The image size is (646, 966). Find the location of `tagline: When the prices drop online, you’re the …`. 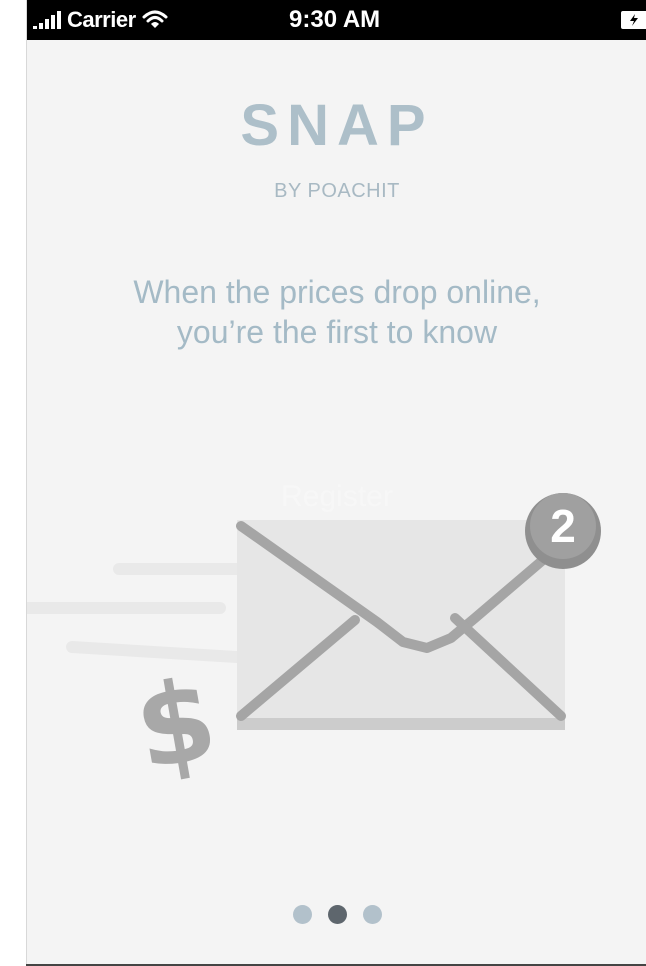

tagline: When the prices drop online, you’re the … is located at coordinates (337, 312).